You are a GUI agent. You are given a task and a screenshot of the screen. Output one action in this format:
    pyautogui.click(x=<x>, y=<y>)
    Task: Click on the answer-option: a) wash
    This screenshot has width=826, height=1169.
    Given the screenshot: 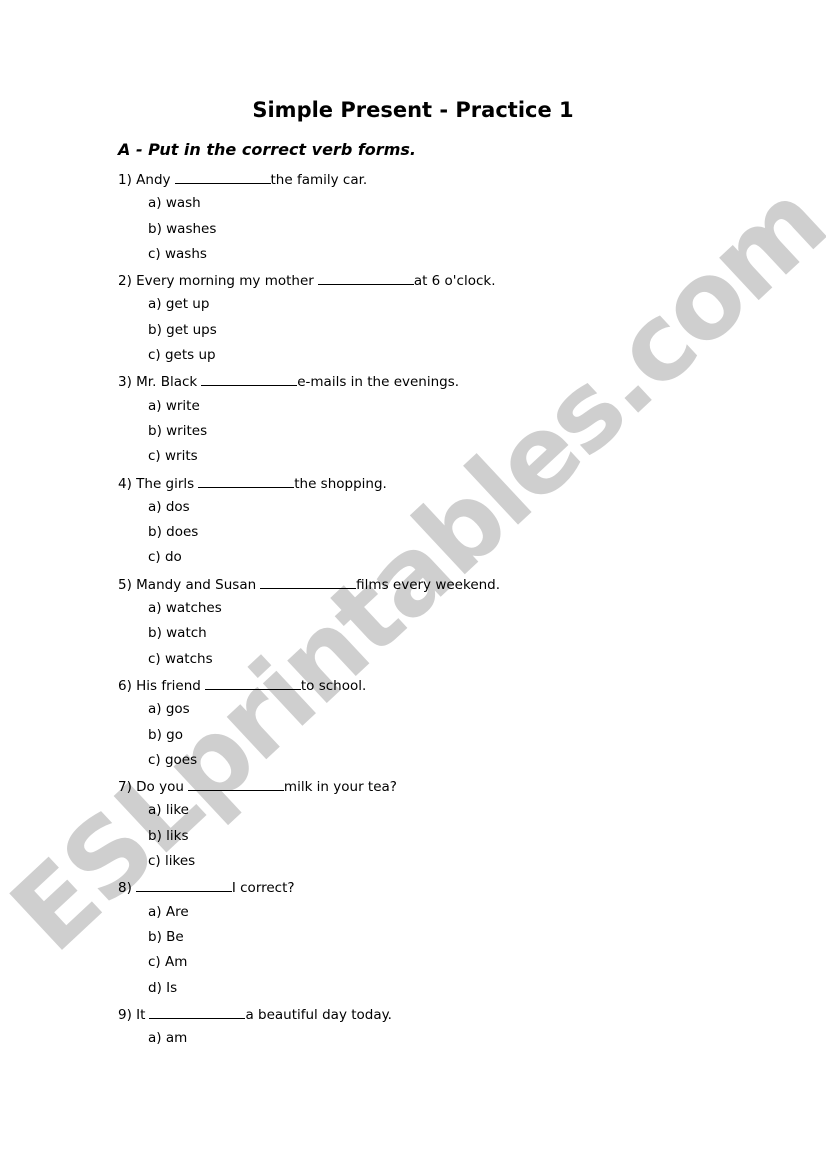 What is the action you would take?
    pyautogui.click(x=309, y=207)
    